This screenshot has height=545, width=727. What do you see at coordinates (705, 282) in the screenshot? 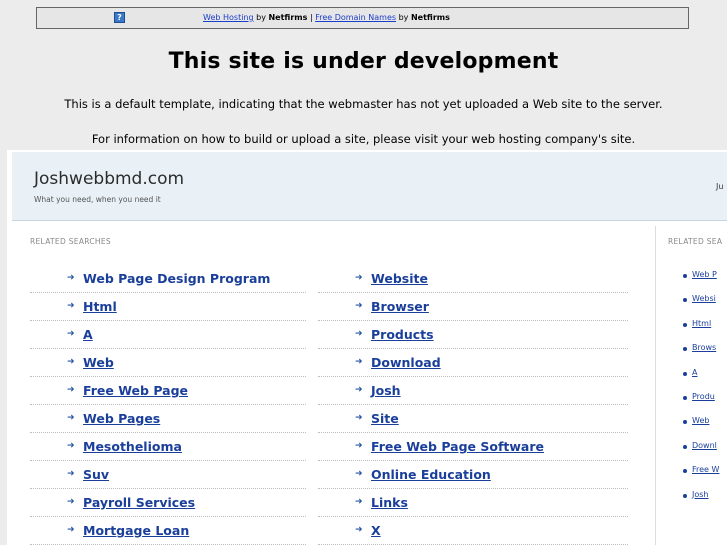
I see `side-list-item: Web P` at bounding box center [705, 282].